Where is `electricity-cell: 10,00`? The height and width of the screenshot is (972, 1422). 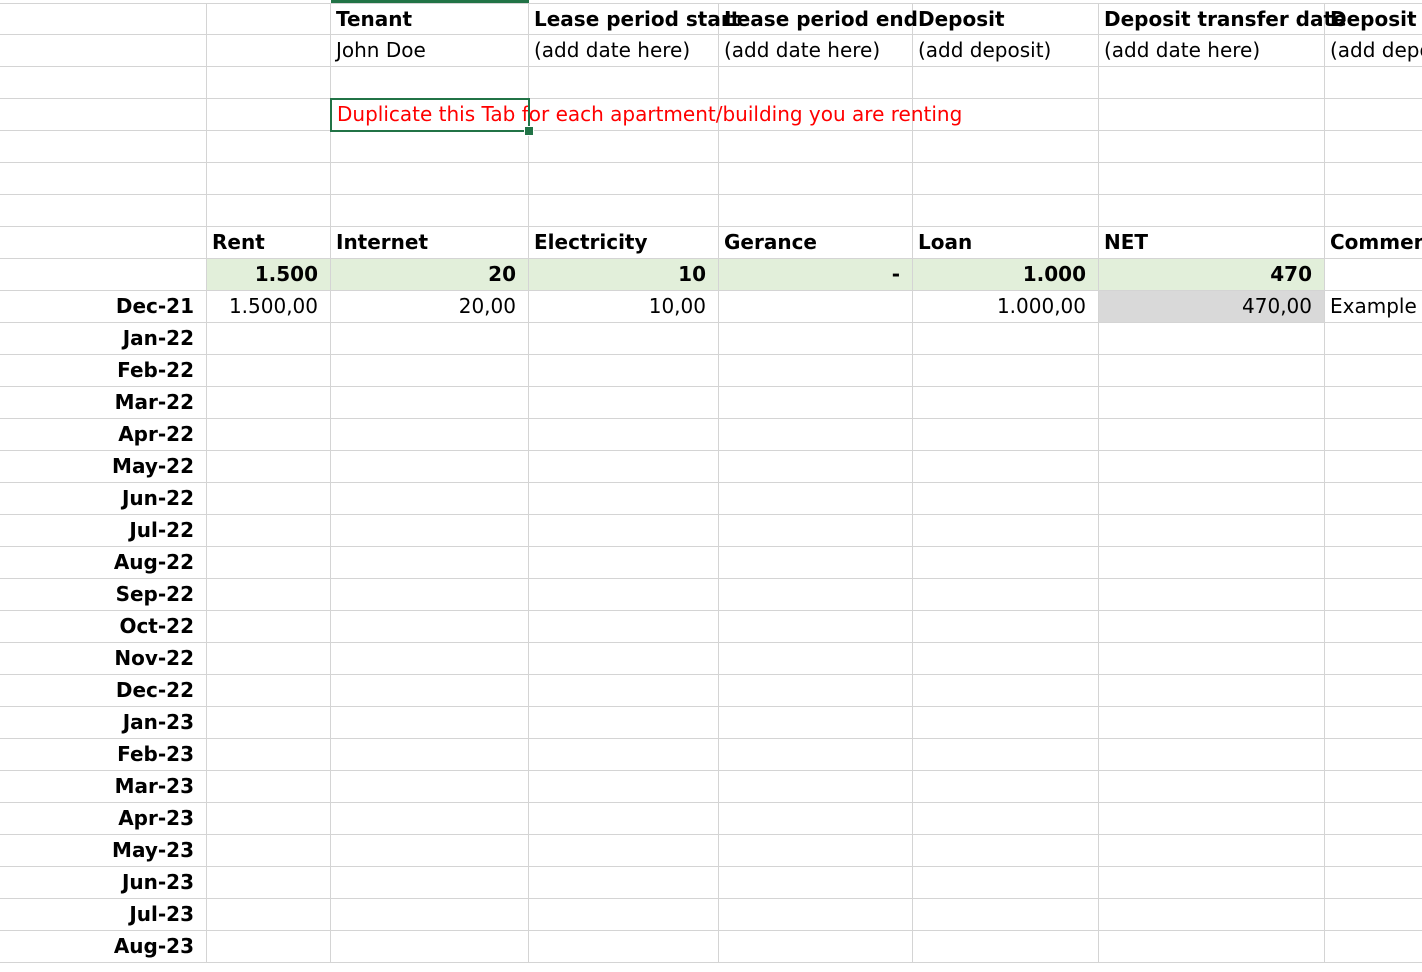
electricity-cell: 10,00 is located at coordinates (624, 307).